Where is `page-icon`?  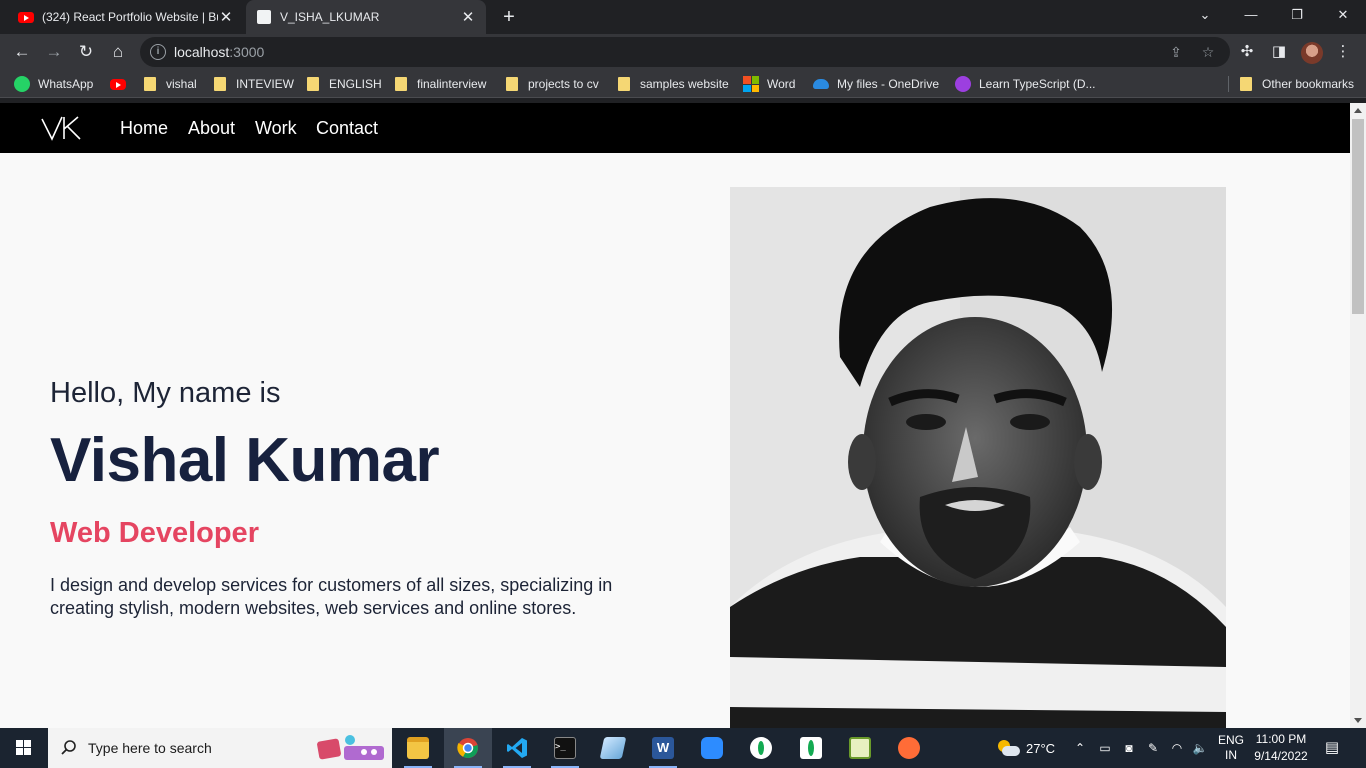
page-icon is located at coordinates (264, 17).